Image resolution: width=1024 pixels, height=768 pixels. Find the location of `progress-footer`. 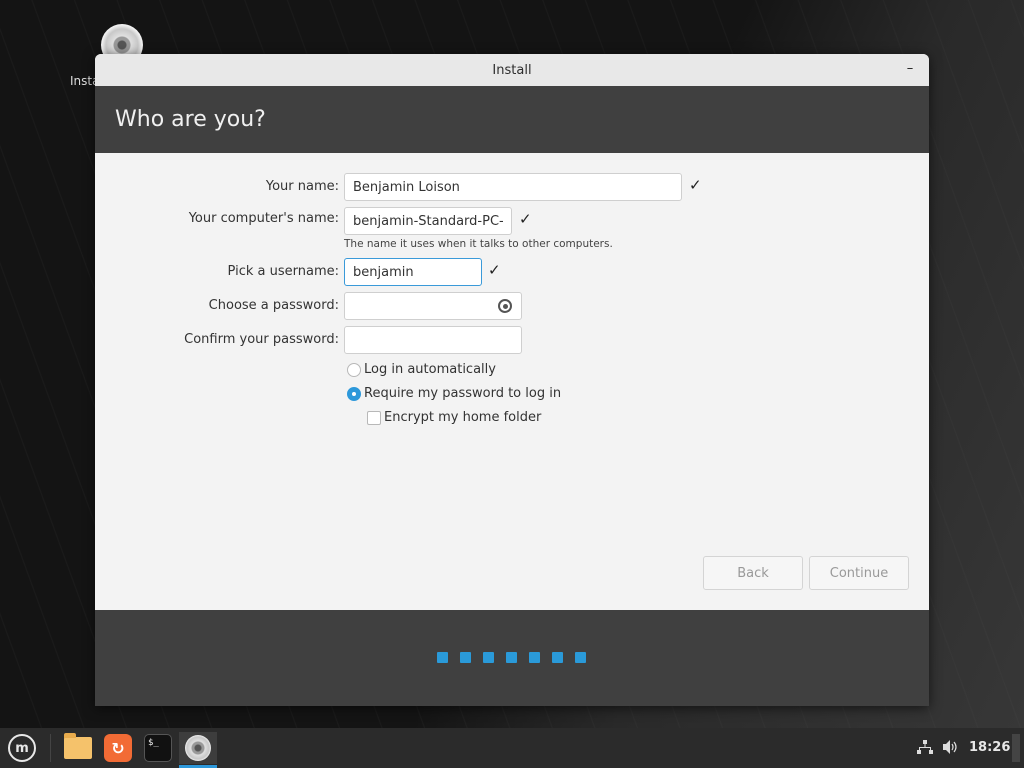

progress-footer is located at coordinates (512, 658).